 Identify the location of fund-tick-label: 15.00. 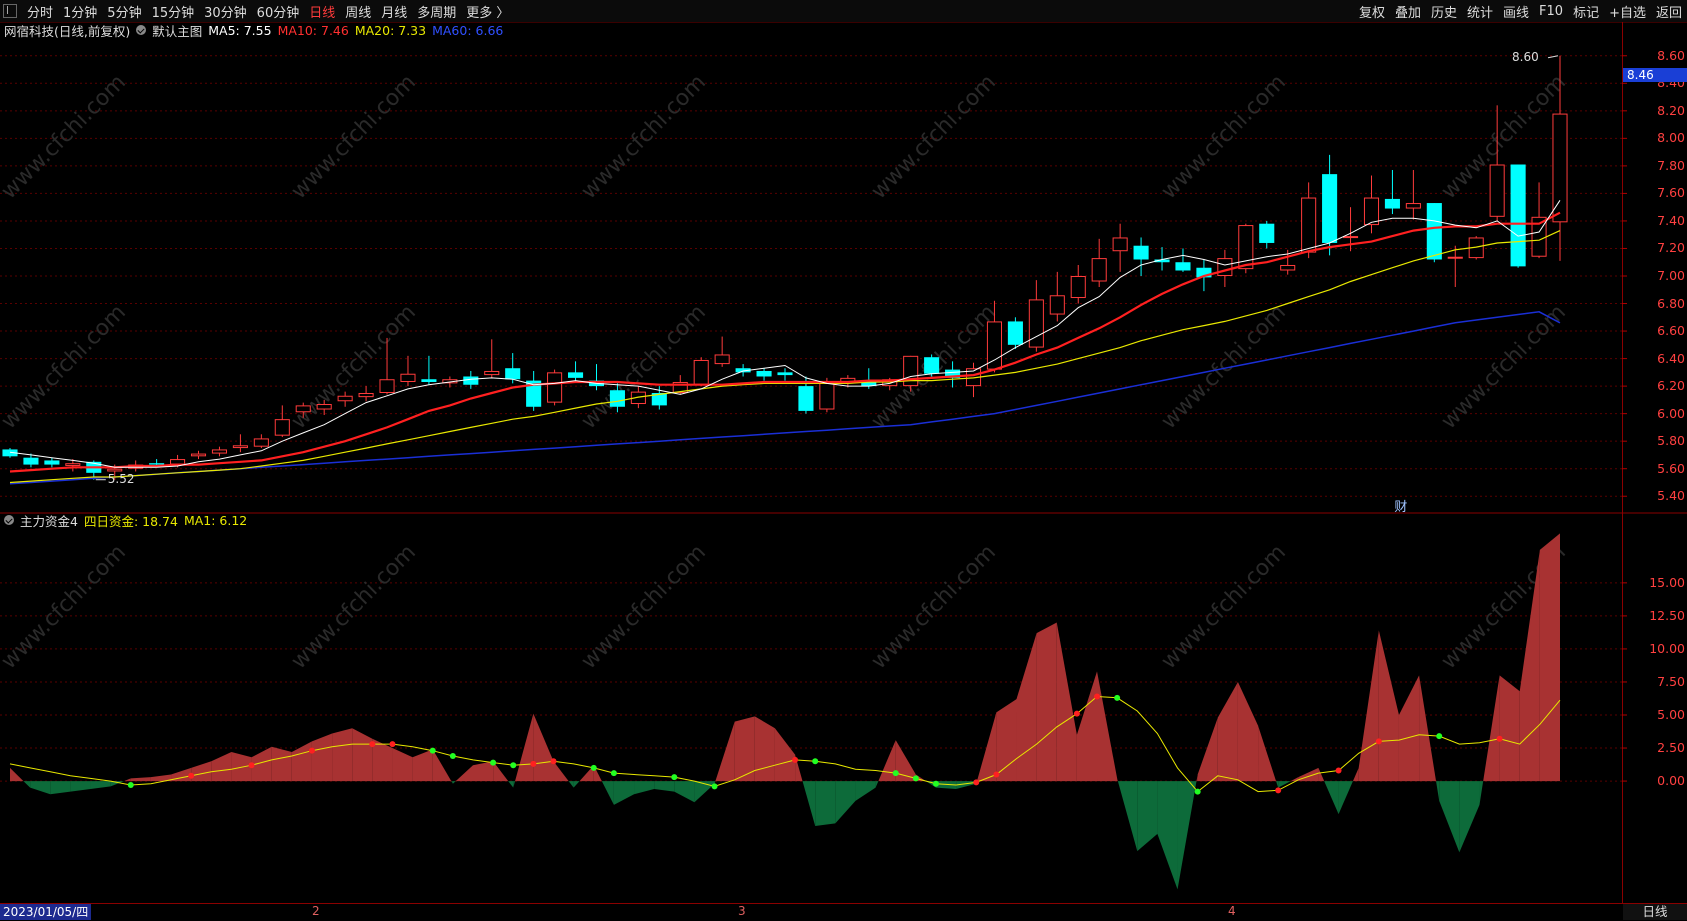
(1667, 582).